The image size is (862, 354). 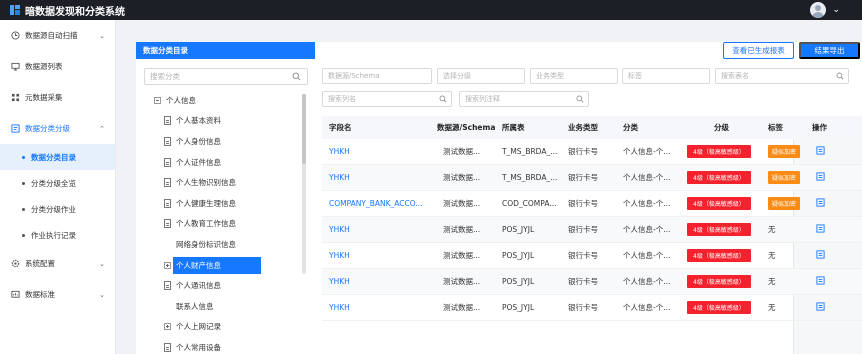 What do you see at coordinates (758, 50) in the screenshot?
I see `view-report-button: 查看已生成报表` at bounding box center [758, 50].